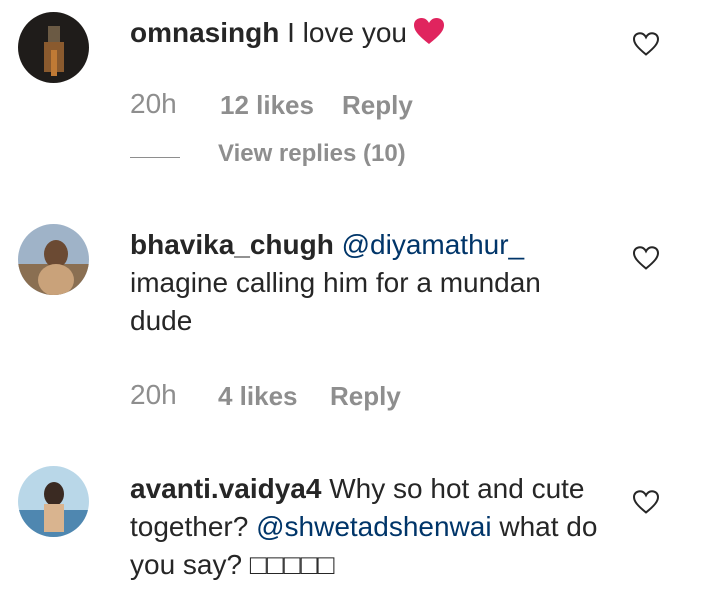  Describe the element at coordinates (373, 526) in the screenshot. I see `comment-mention: @shwetadshenwai` at that location.